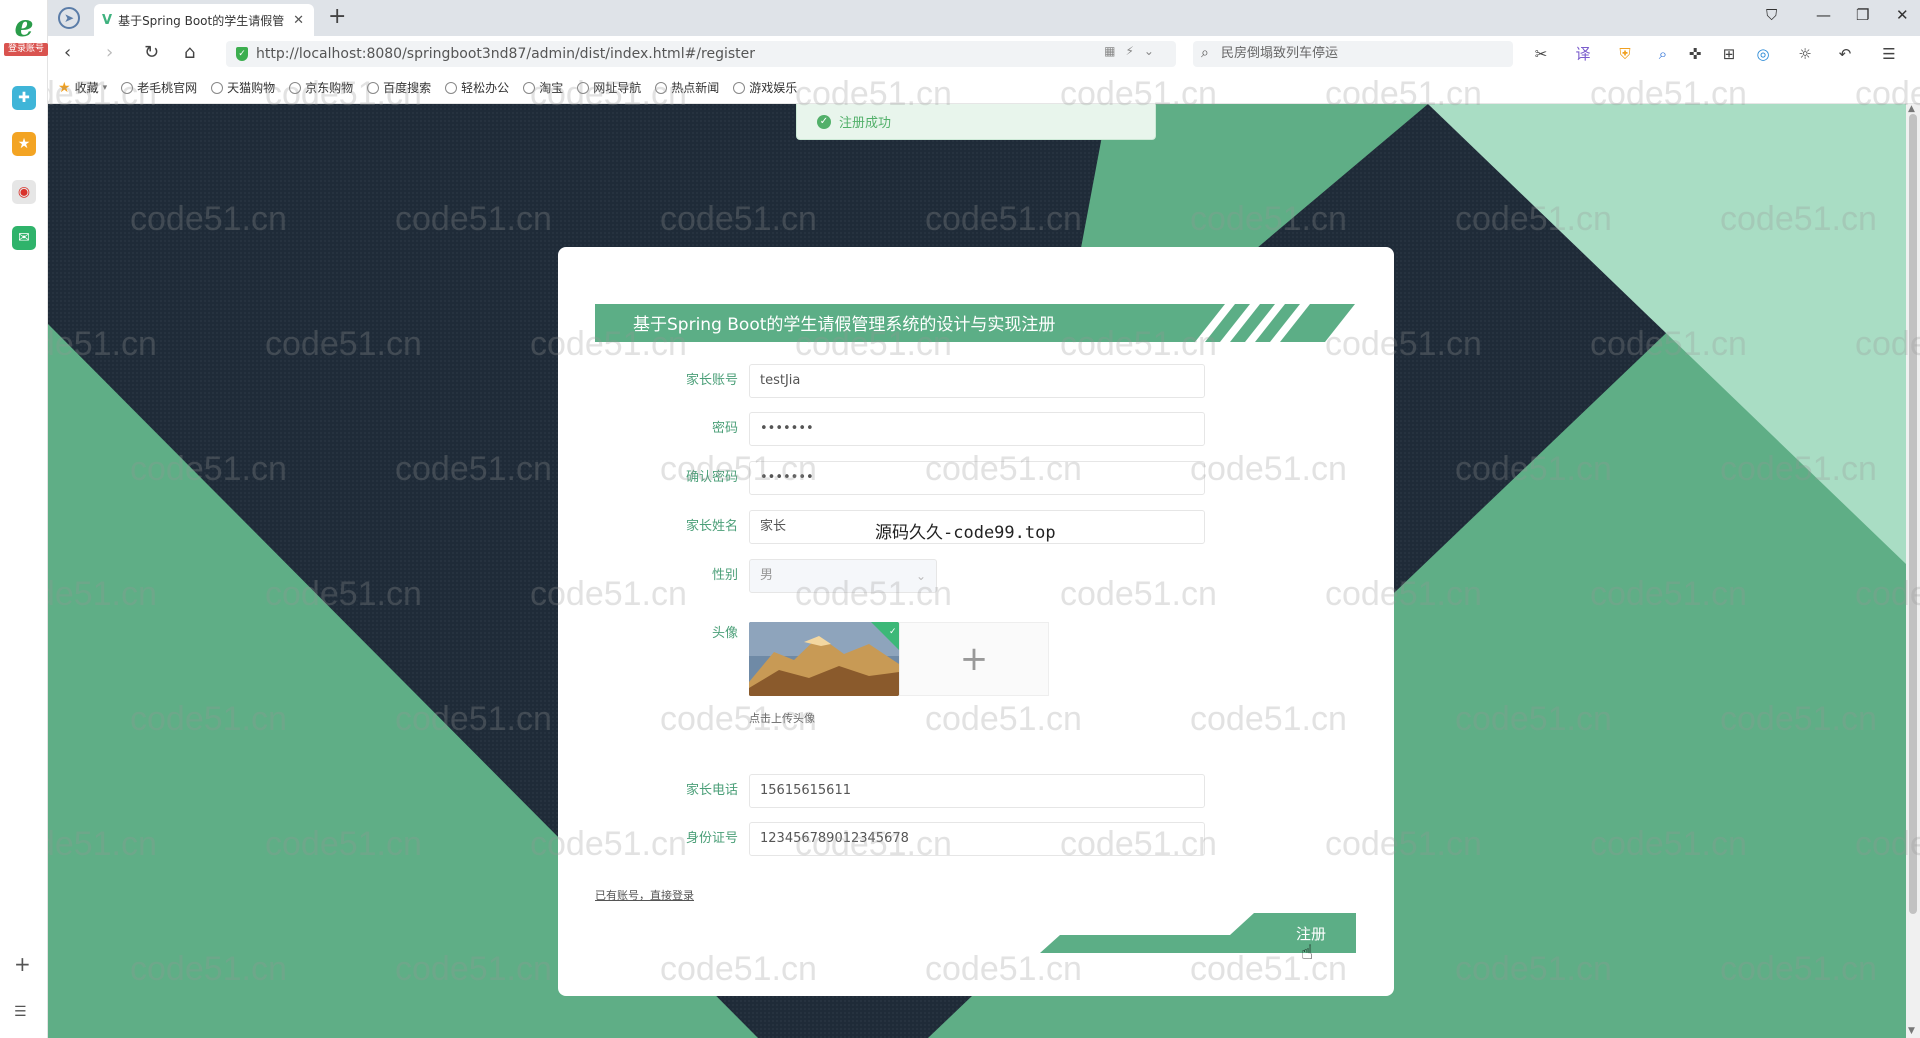  I want to click on bookmark-item: 天猫购物, so click(243, 87).